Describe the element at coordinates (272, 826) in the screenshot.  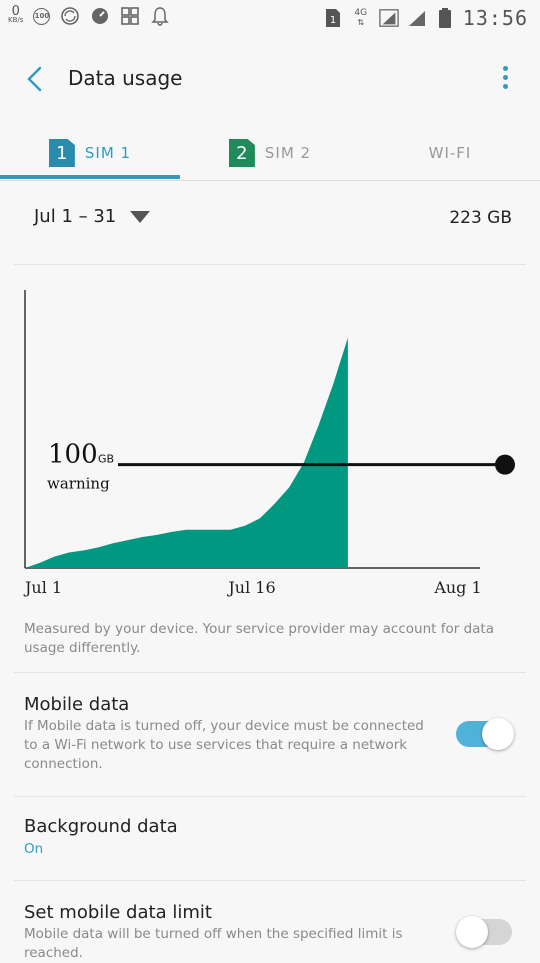
I see `background-data-title: Background data` at that location.